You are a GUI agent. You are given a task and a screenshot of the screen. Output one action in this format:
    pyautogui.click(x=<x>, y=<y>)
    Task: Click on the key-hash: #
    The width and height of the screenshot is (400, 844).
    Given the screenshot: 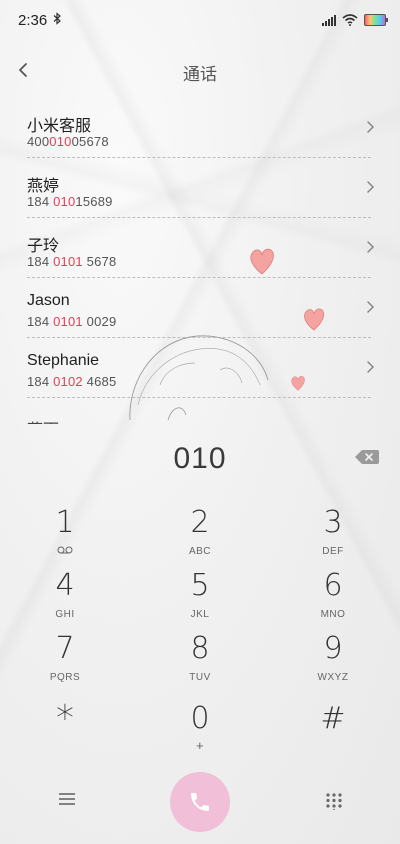 What is the action you would take?
    pyautogui.click(x=333, y=733)
    